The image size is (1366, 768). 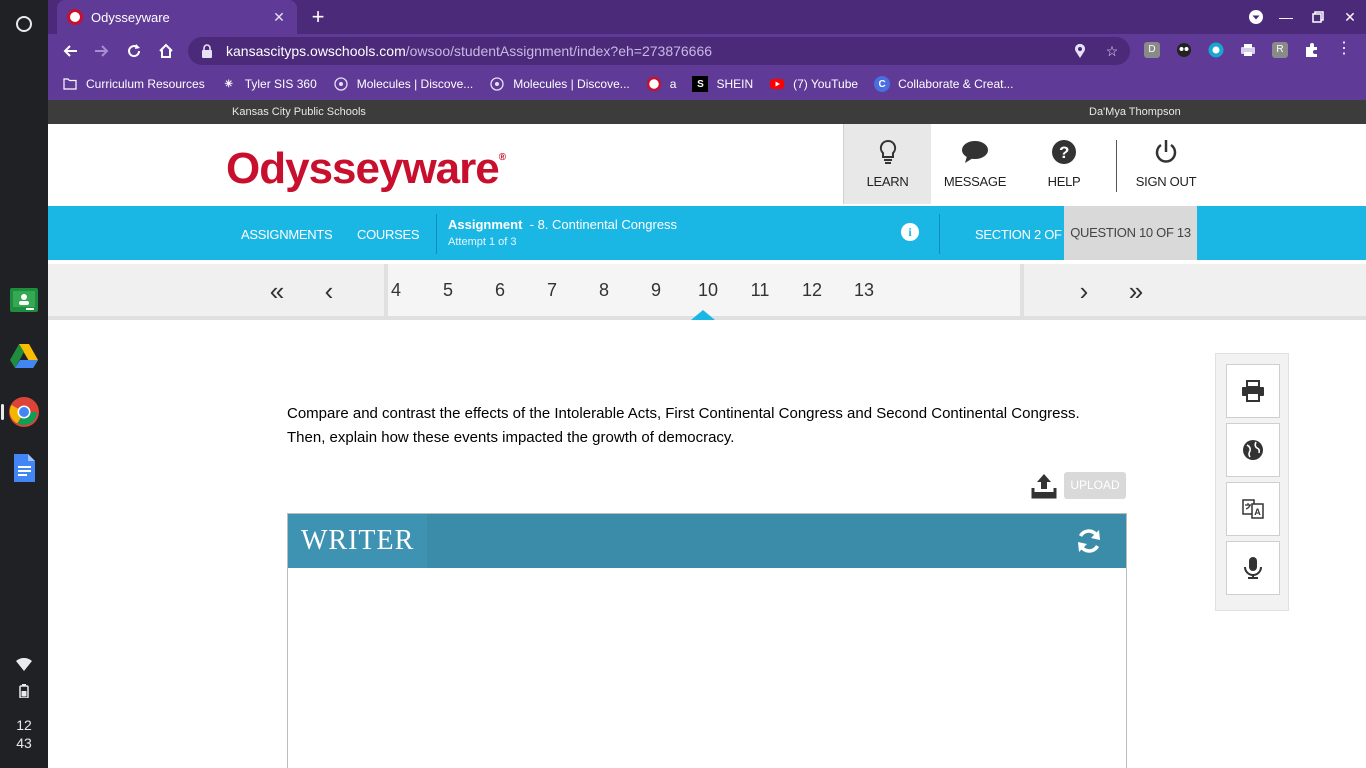 What do you see at coordinates (1166, 181) in the screenshot?
I see `nav-label: SIGN OUT` at bounding box center [1166, 181].